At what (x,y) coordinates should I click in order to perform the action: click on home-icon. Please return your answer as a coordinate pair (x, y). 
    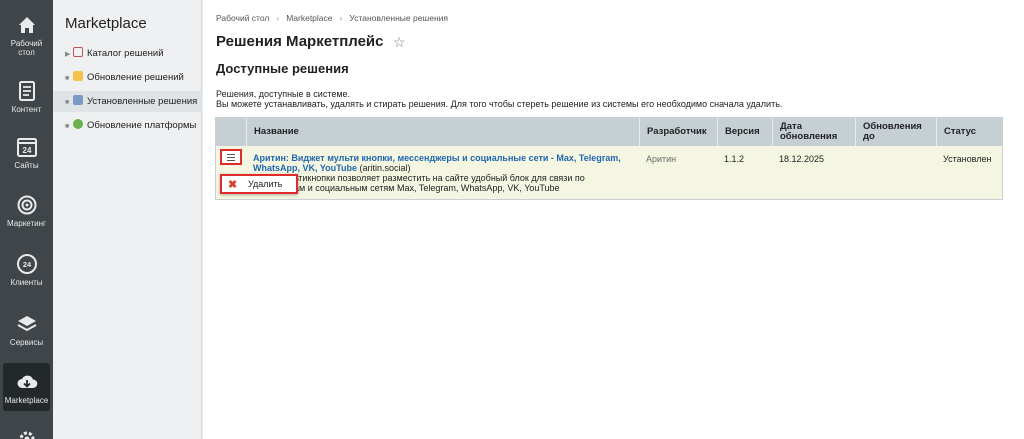
    Looking at the image, I should click on (26, 25).